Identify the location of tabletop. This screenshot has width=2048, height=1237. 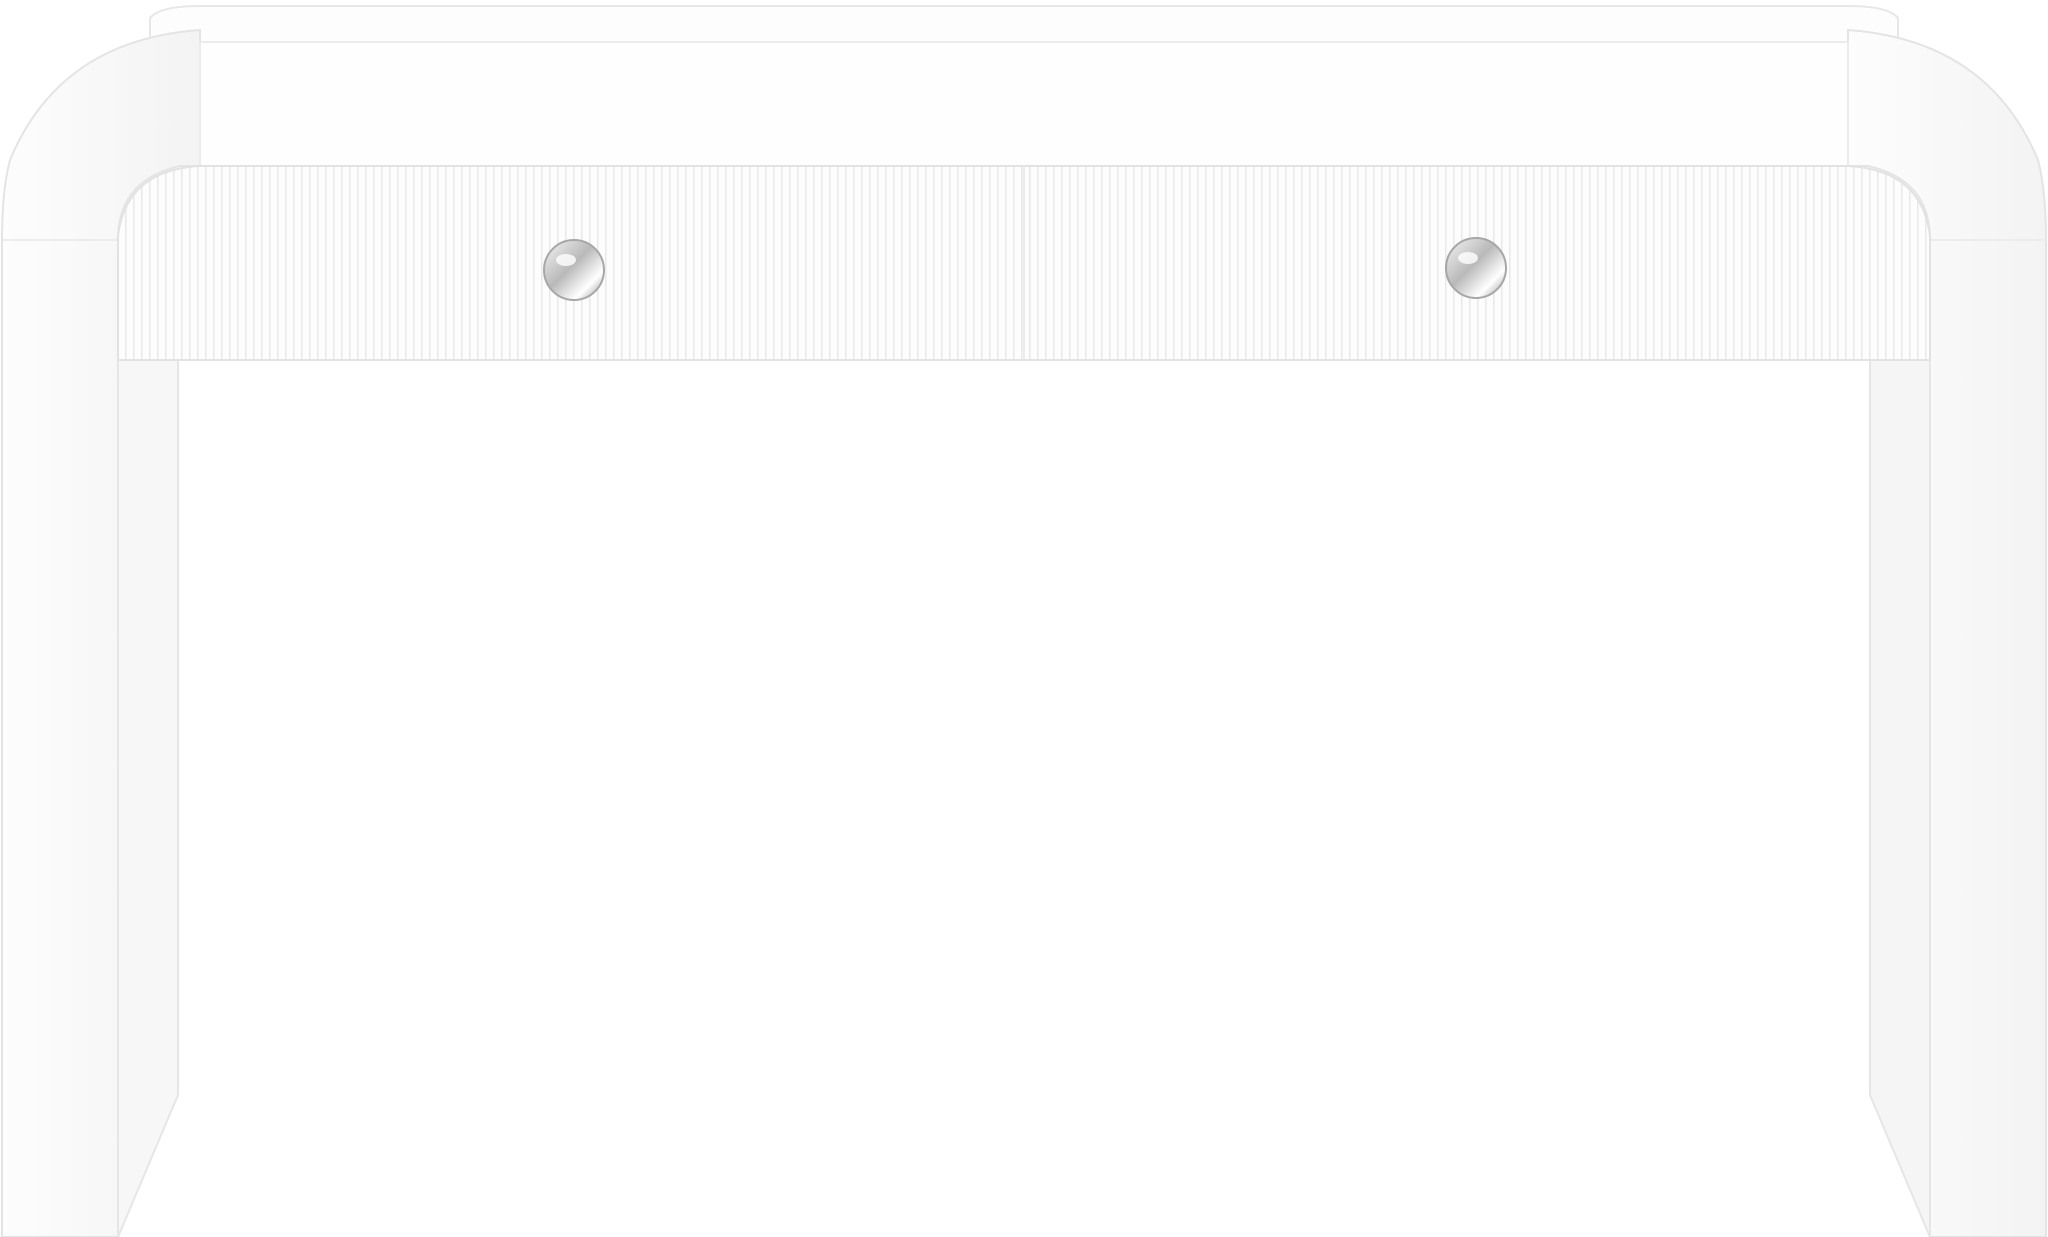
(1024, 24).